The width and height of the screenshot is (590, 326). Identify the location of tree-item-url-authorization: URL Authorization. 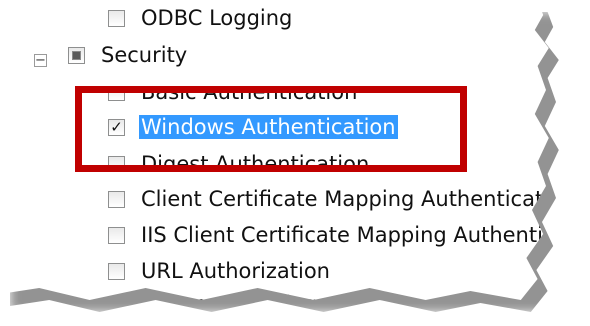
(219, 271).